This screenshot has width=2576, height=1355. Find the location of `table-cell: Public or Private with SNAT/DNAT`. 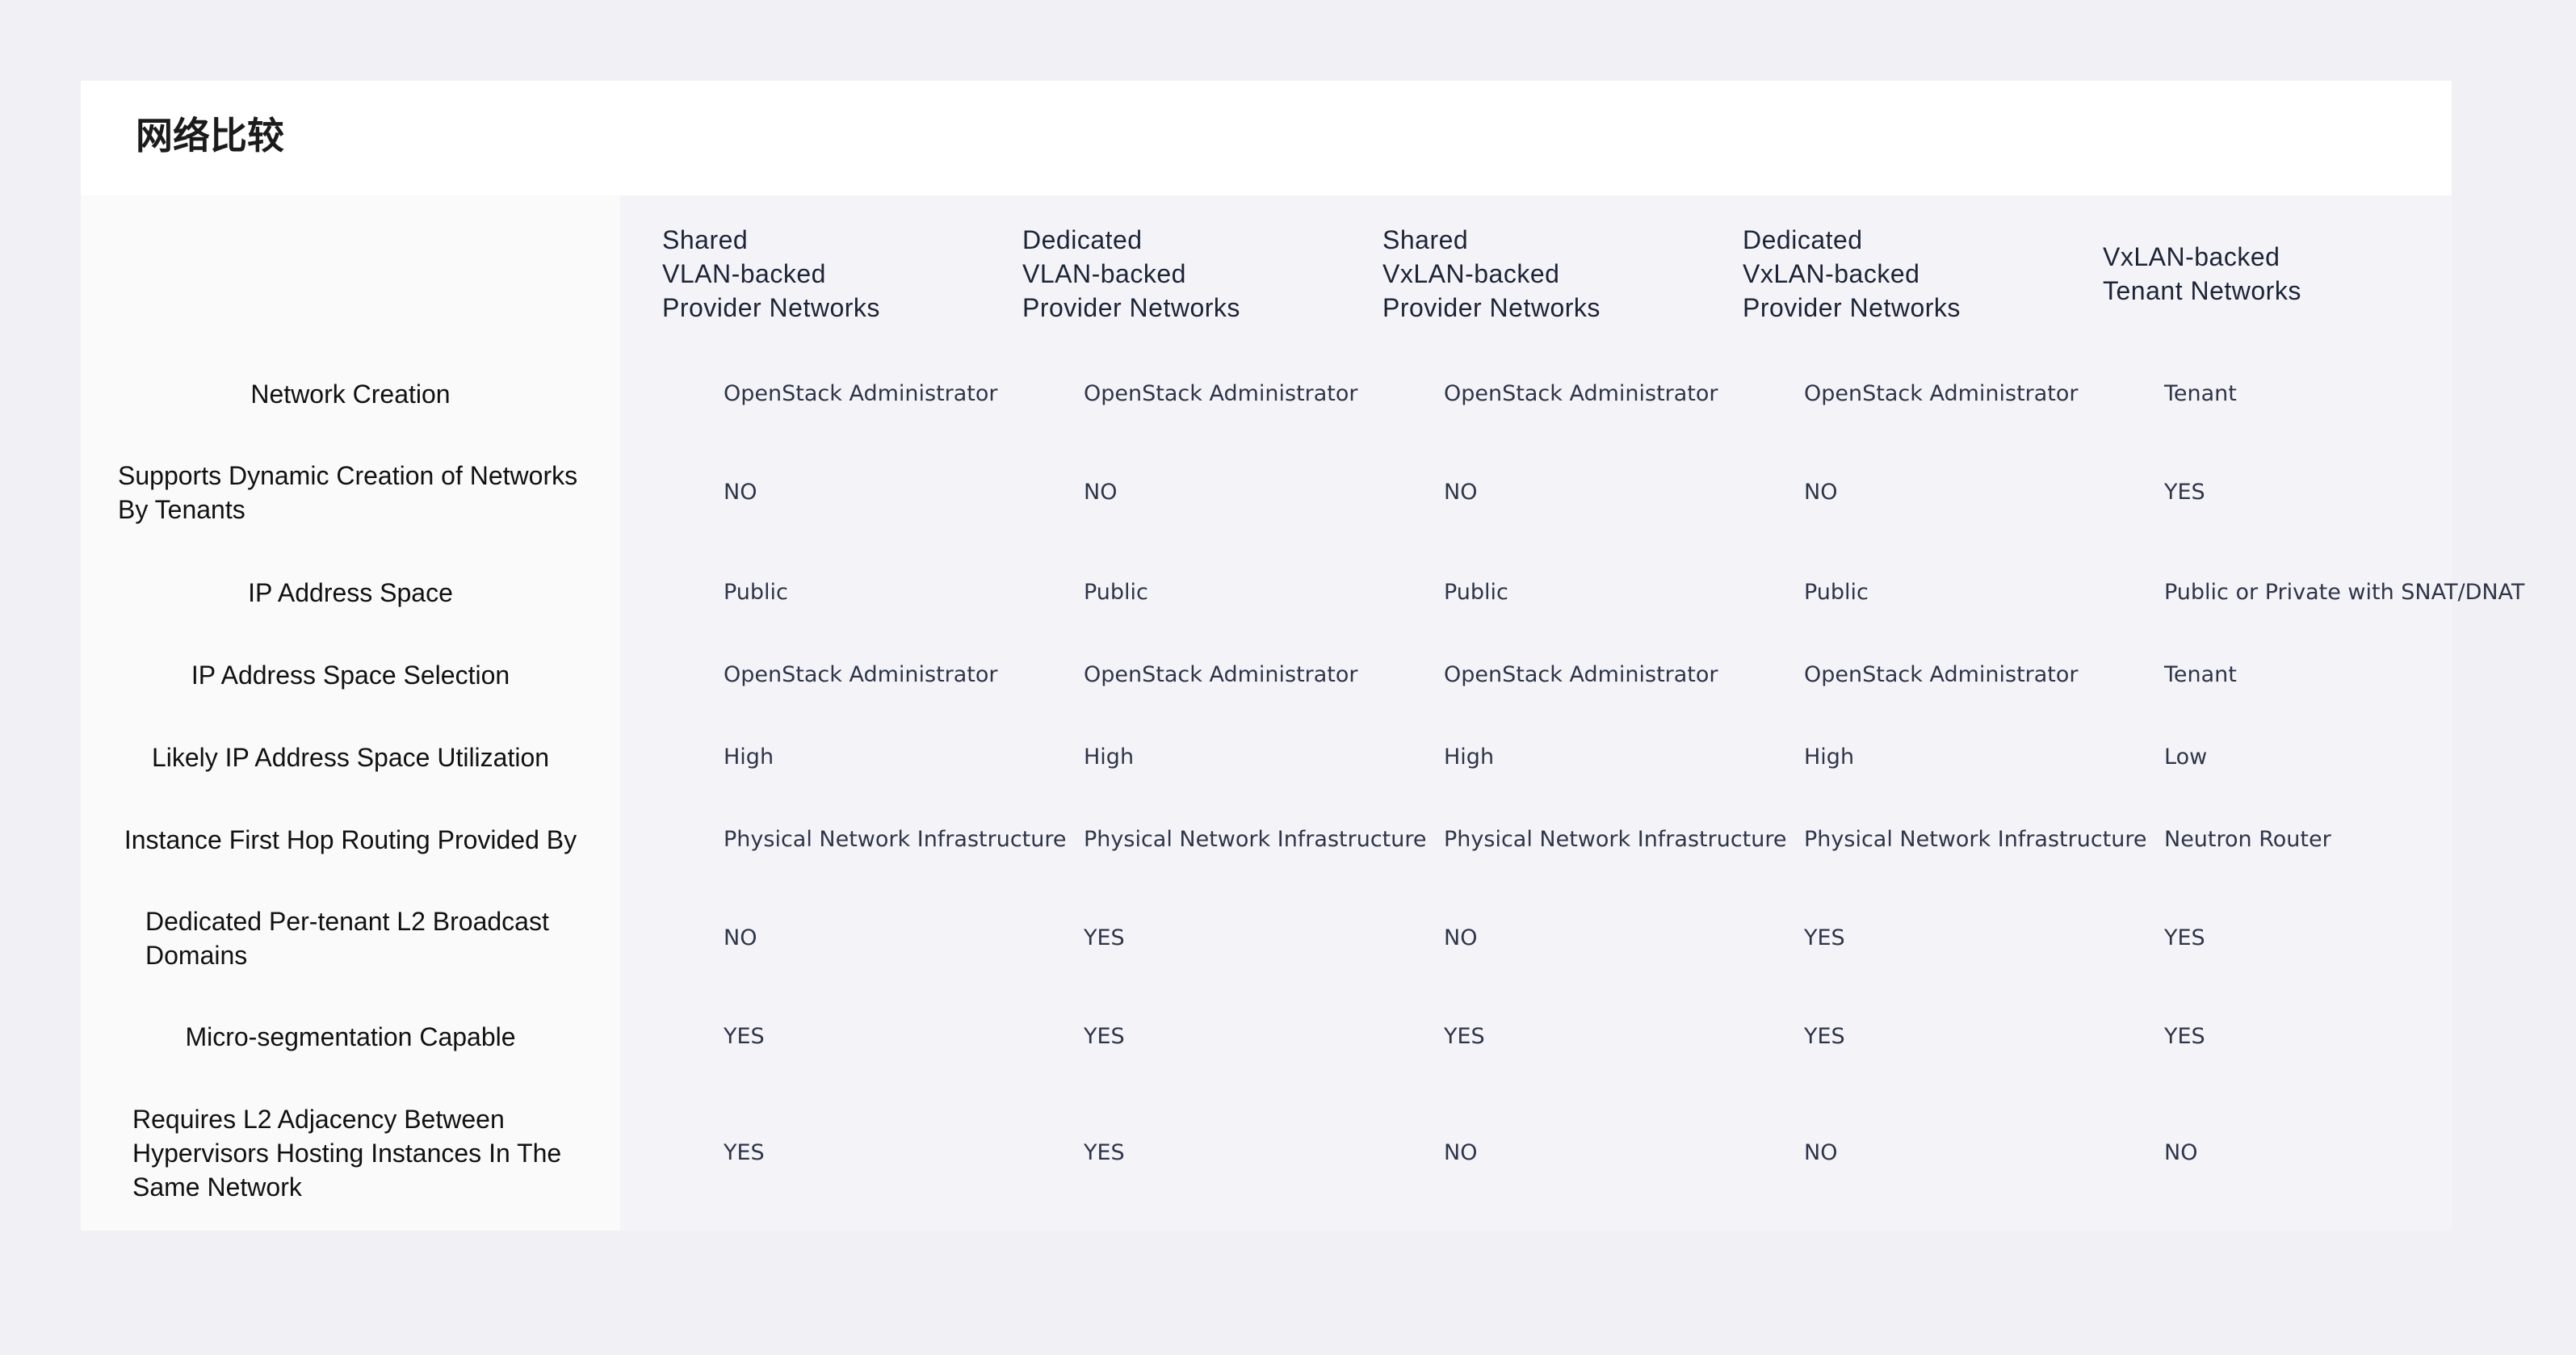

table-cell: Public or Private with SNAT/DNAT is located at coordinates (2344, 593).